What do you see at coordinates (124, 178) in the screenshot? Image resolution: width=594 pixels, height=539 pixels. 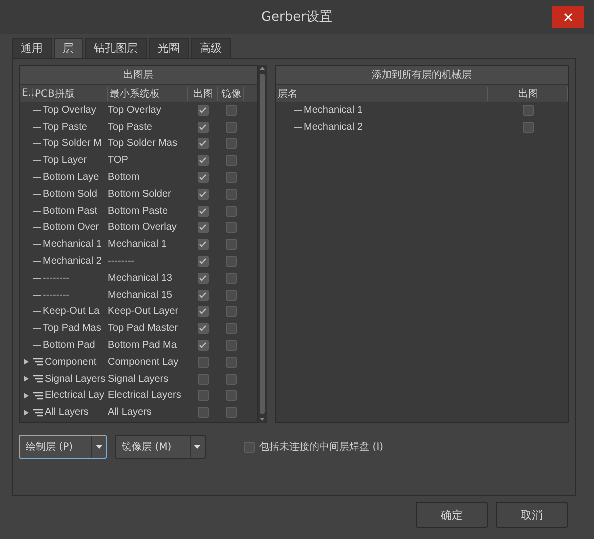 I see `layer-name: Bottom` at bounding box center [124, 178].